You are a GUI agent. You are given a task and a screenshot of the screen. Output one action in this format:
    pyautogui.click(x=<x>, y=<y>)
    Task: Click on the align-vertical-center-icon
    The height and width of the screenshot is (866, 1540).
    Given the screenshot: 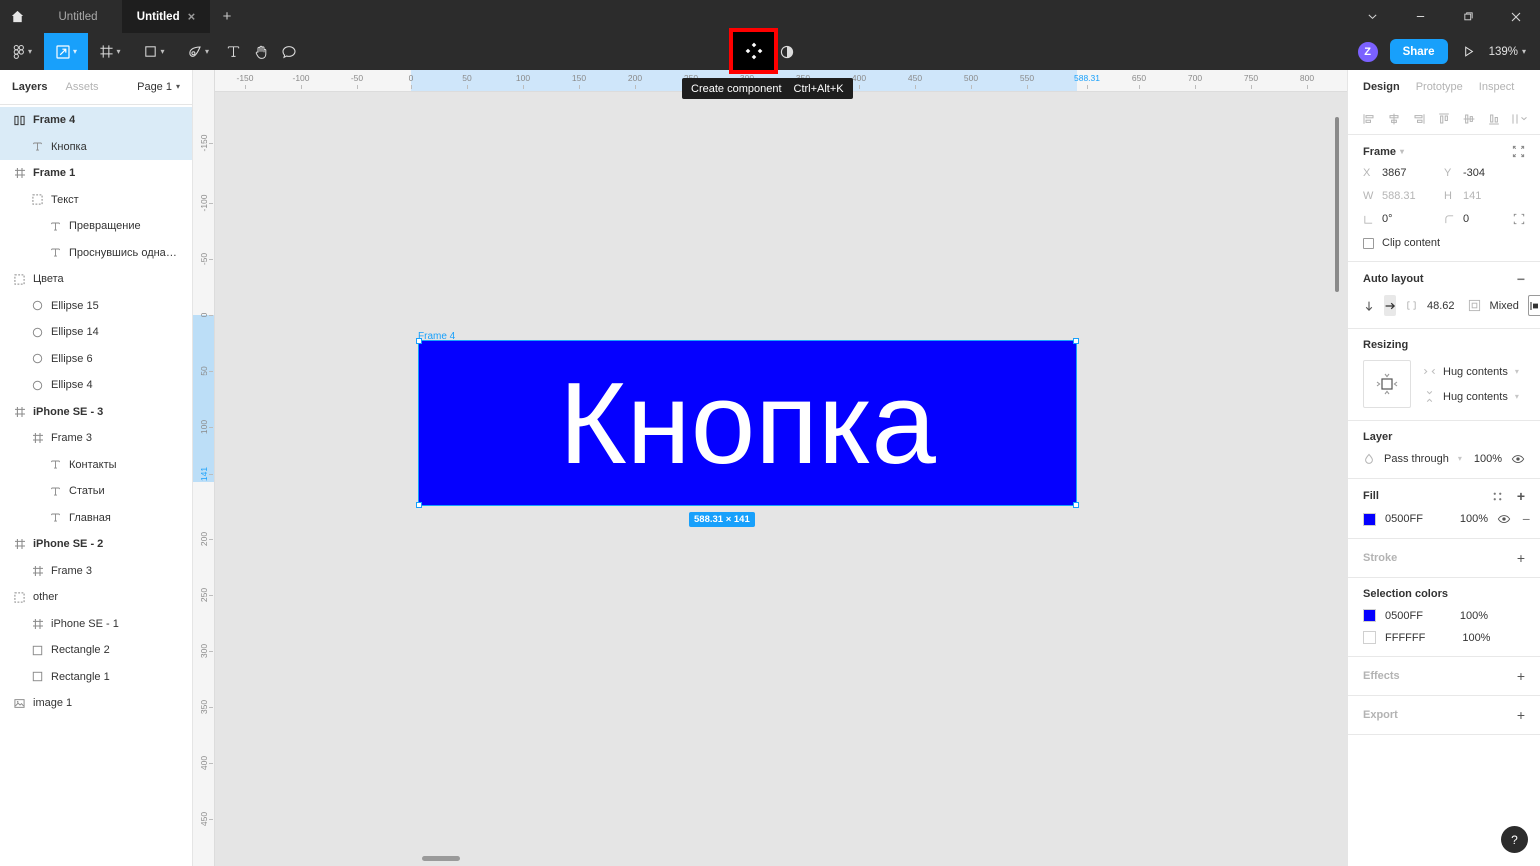 What is the action you would take?
    pyautogui.click(x=1469, y=119)
    